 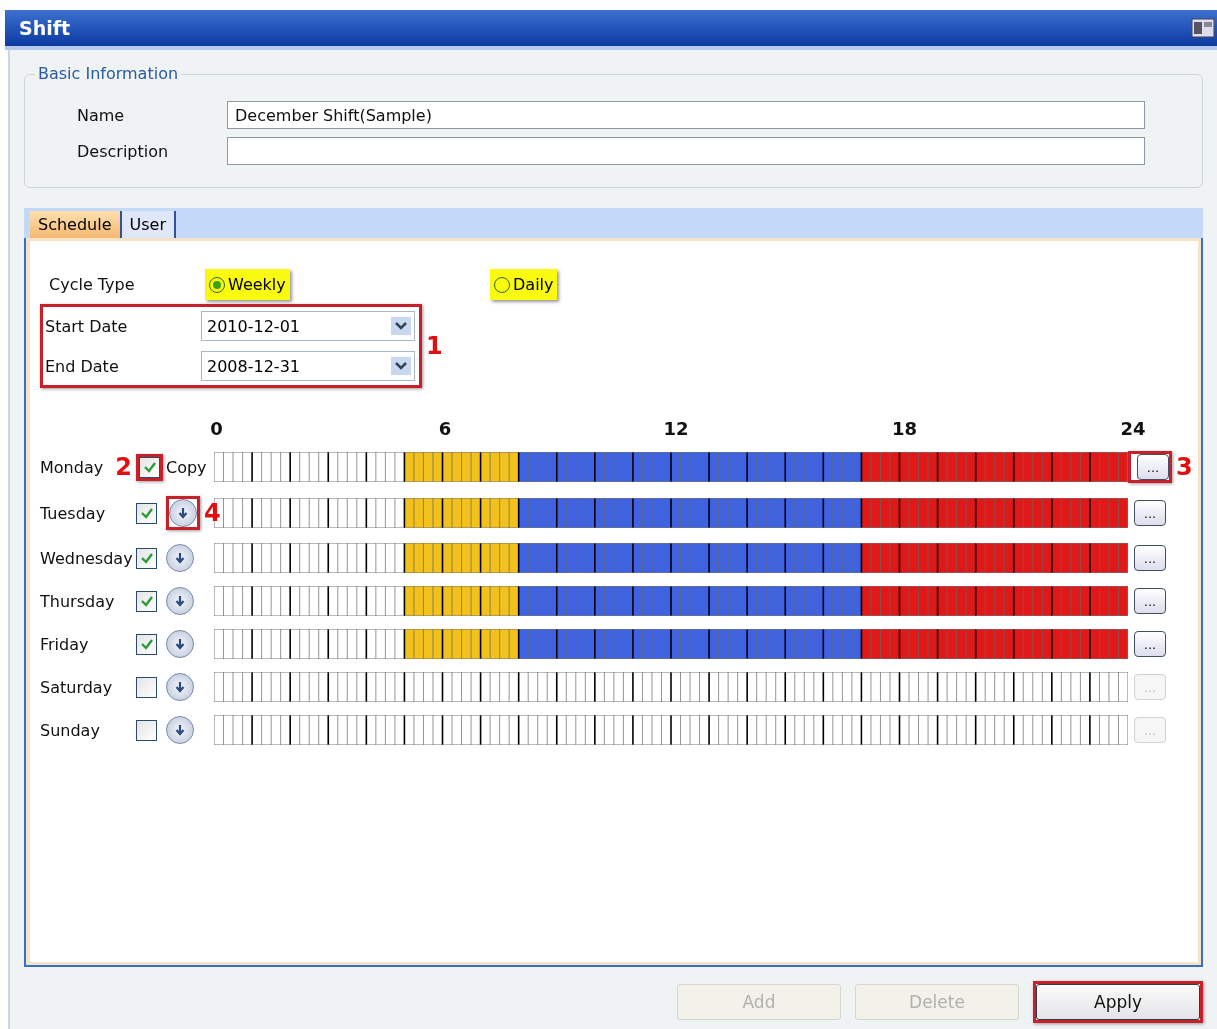 I want to click on window-icon, so click(x=1203, y=28).